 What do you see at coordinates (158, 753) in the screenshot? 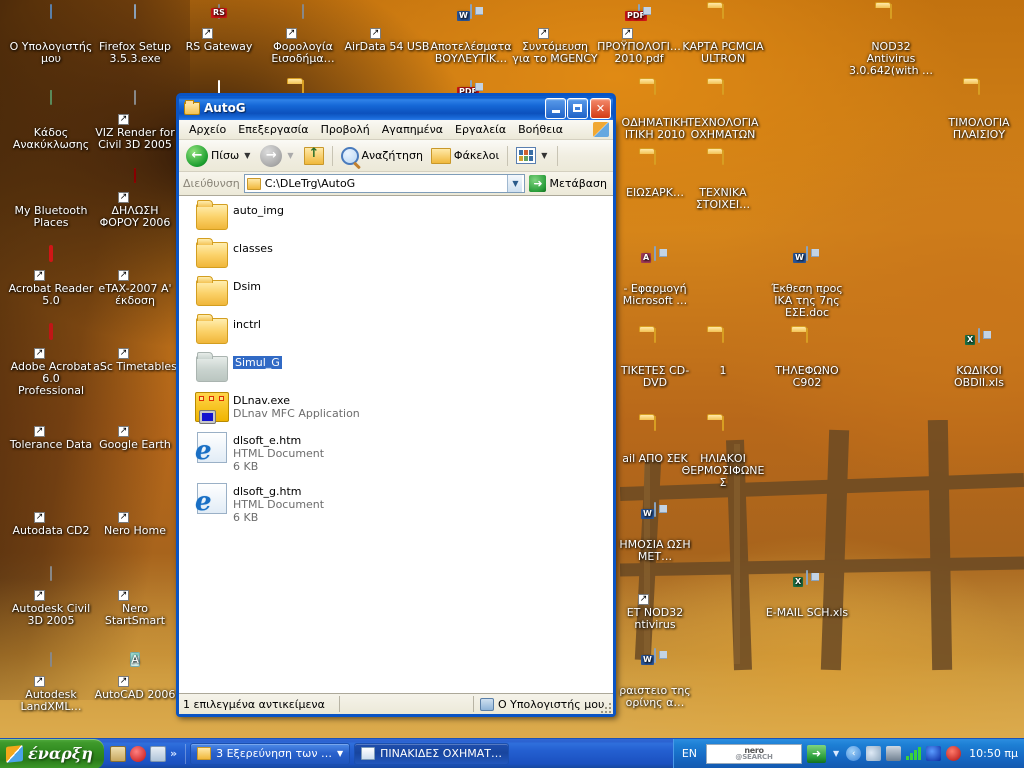
I see `quicklaunch-show-desktop-icon` at bounding box center [158, 753].